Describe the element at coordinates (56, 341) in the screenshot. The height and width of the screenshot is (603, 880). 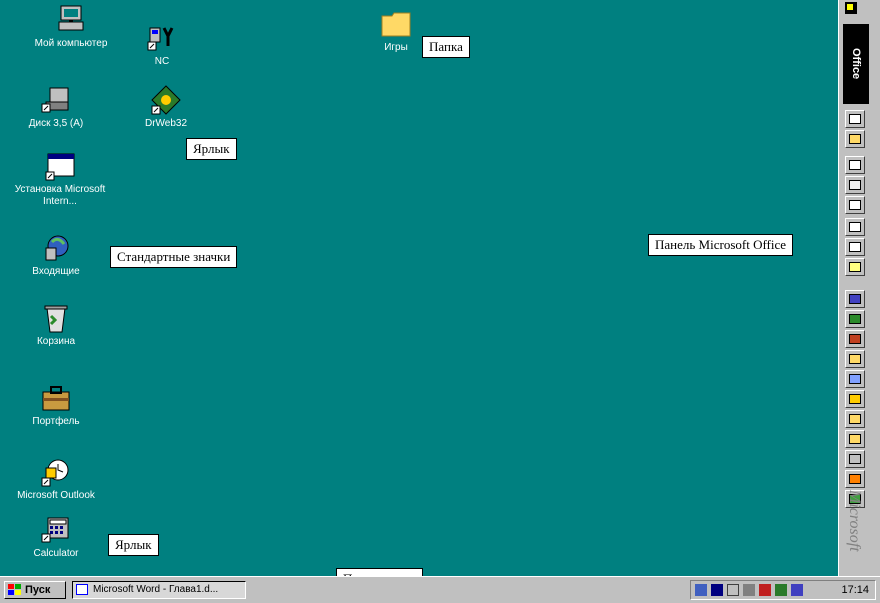
I see `desktop-icon-label: Корзина` at that location.